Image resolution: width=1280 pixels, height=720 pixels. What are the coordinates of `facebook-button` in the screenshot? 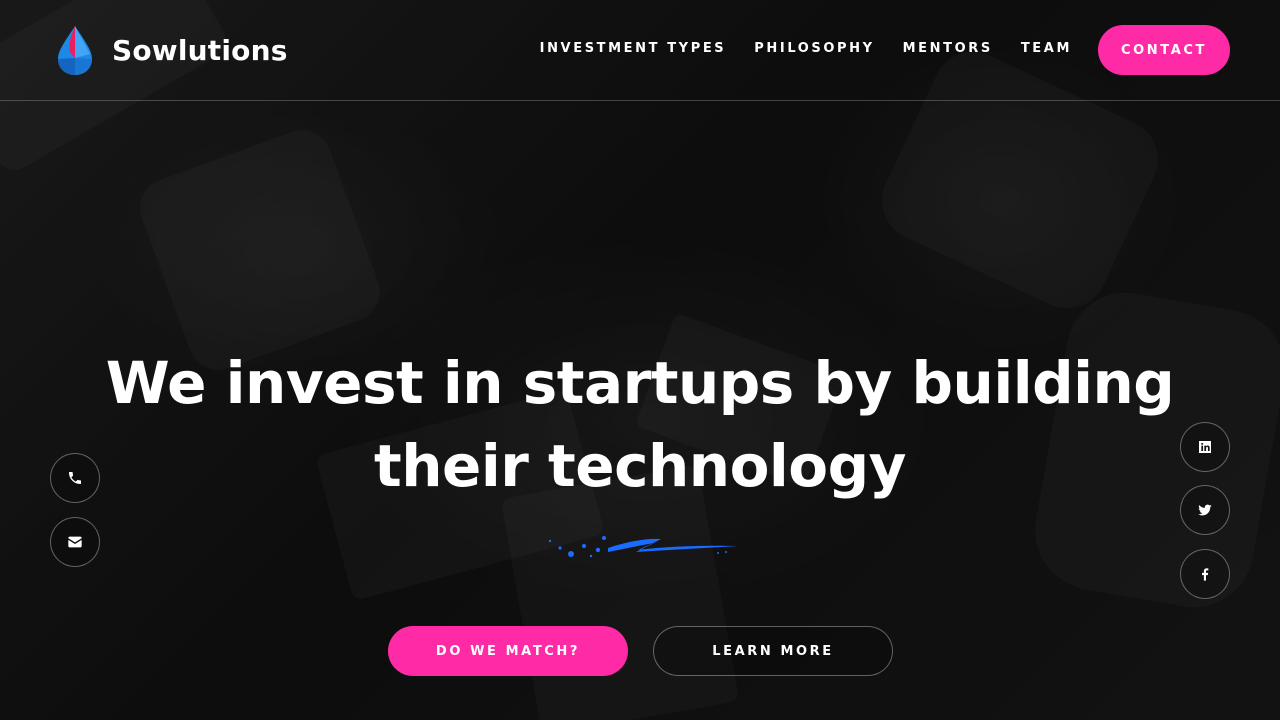 It's located at (1205, 574).